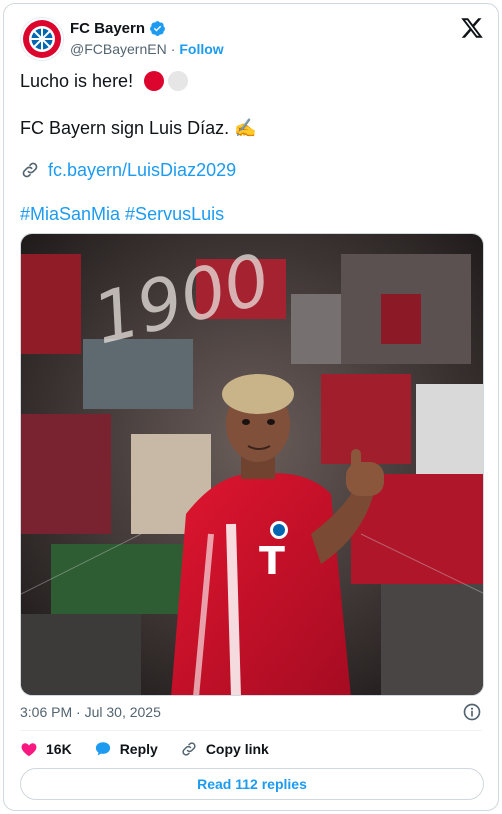 The image size is (502, 814). Describe the element at coordinates (237, 749) in the screenshot. I see `copy-link-label: Copy link` at that location.